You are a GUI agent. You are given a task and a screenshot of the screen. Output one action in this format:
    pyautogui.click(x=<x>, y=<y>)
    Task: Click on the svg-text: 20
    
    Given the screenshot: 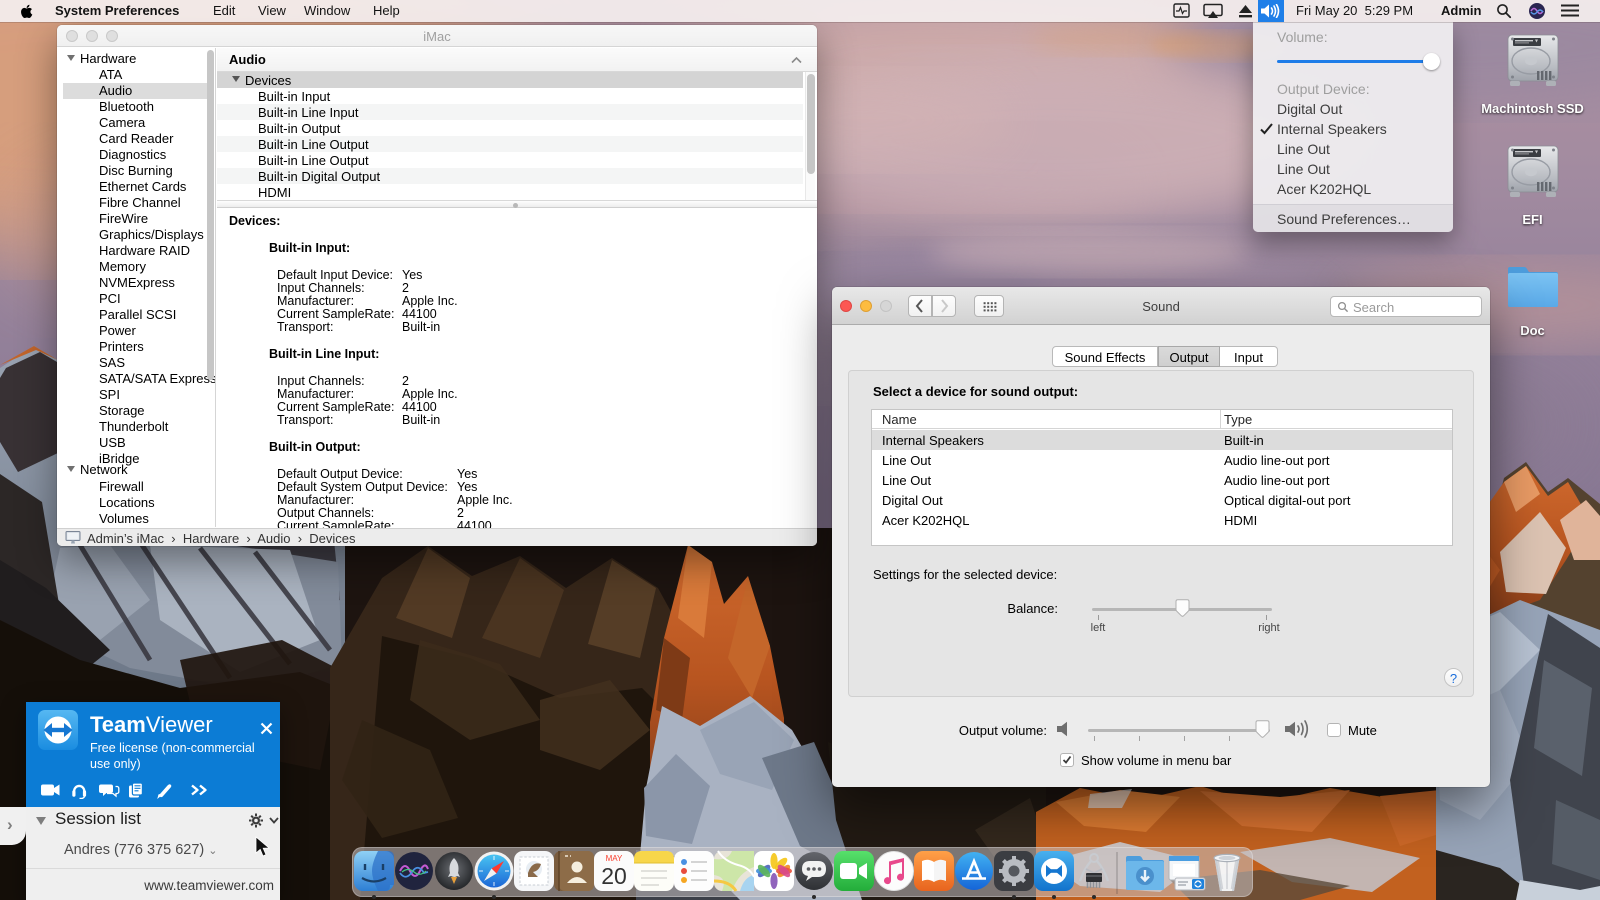 What is the action you would take?
    pyautogui.click(x=614, y=876)
    